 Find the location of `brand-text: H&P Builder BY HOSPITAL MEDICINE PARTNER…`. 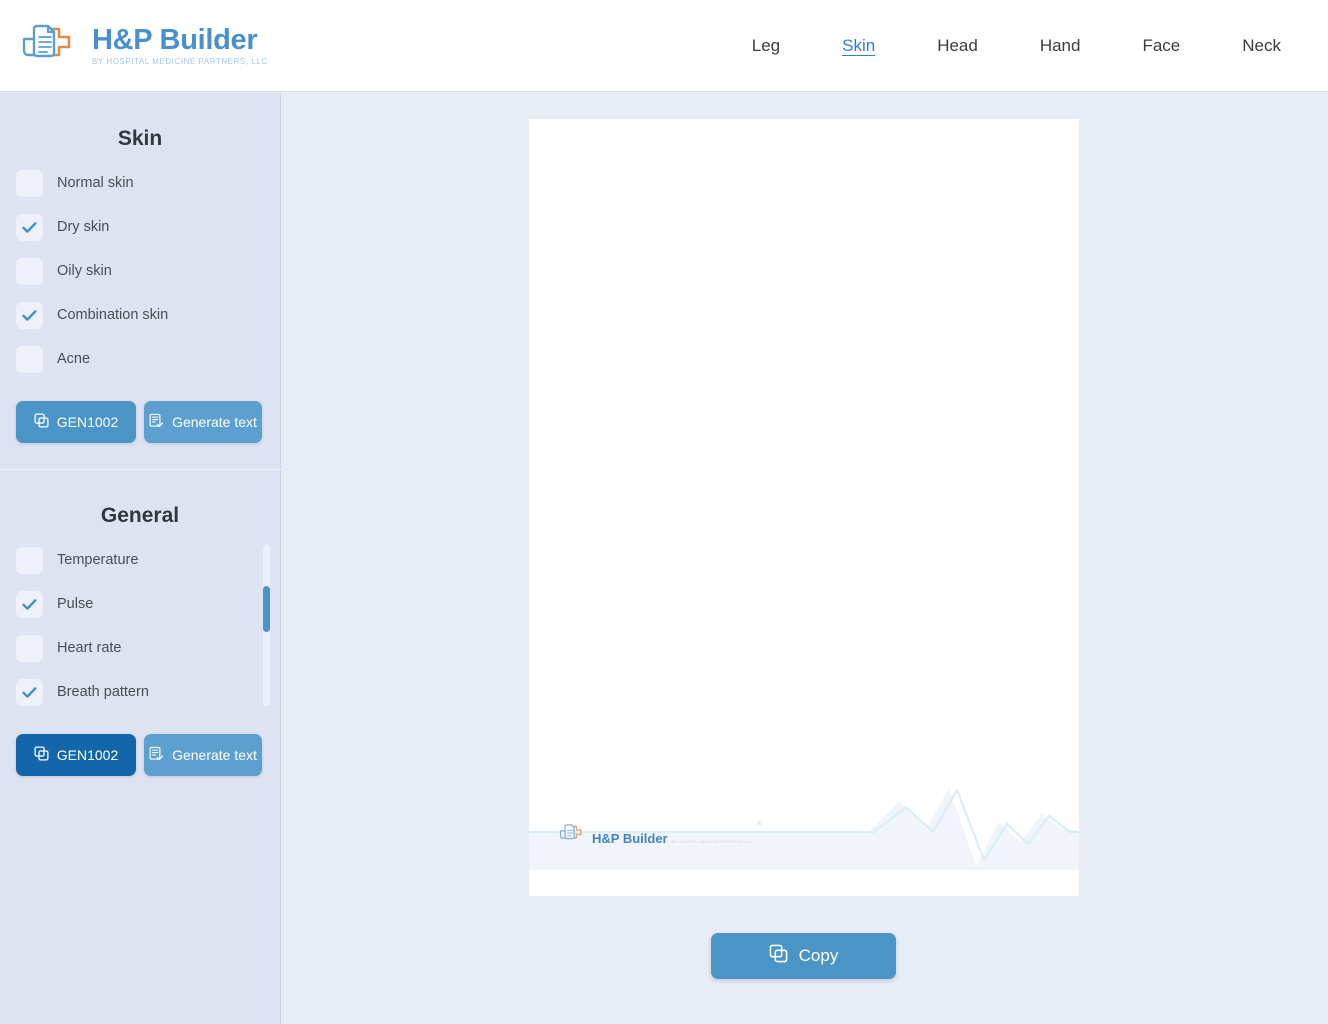

brand-text: H&P Builder BY HOSPITAL MEDICINE PARTNER… is located at coordinates (180, 45).